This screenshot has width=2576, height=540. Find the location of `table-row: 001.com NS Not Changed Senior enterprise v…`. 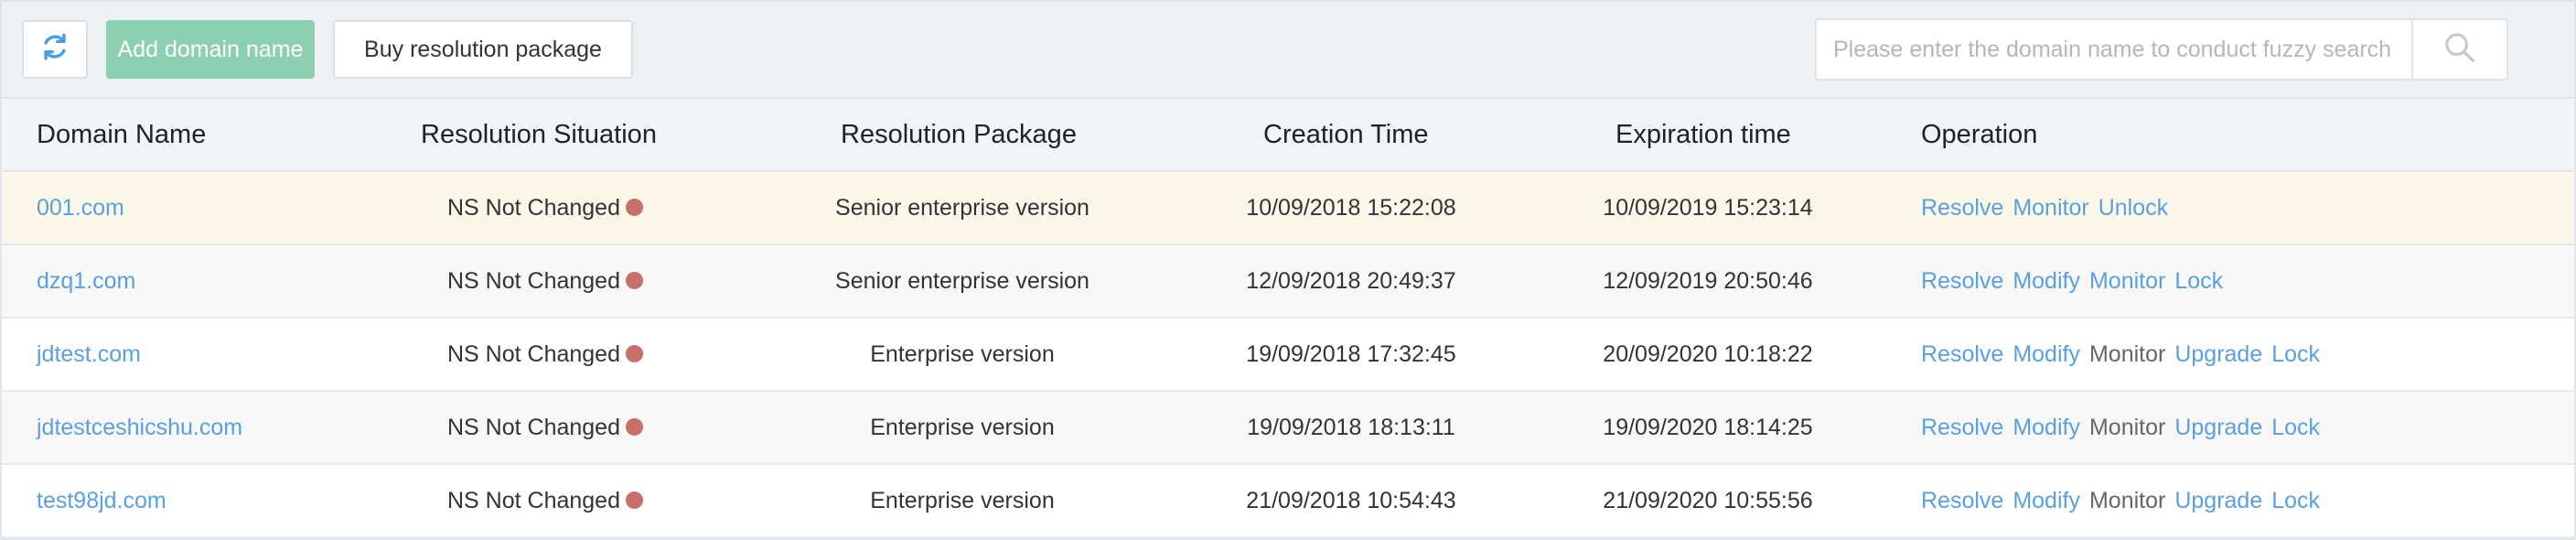

table-row: 001.com NS Not Changed Senior enterprise v… is located at coordinates (1288, 208).